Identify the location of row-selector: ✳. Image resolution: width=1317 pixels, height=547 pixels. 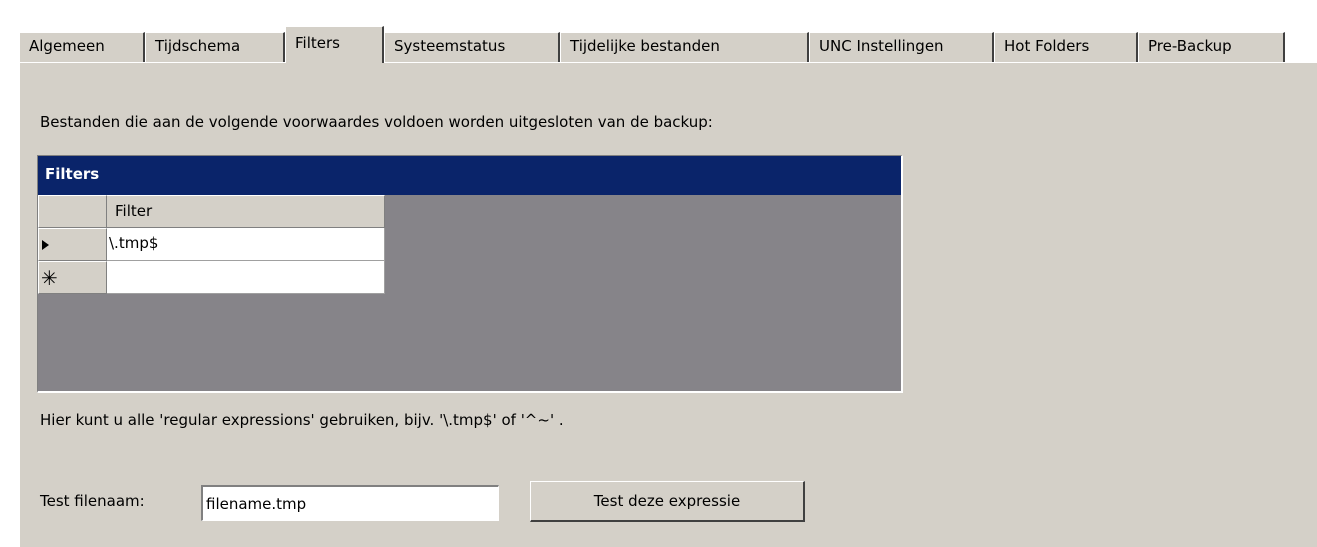
(72, 277).